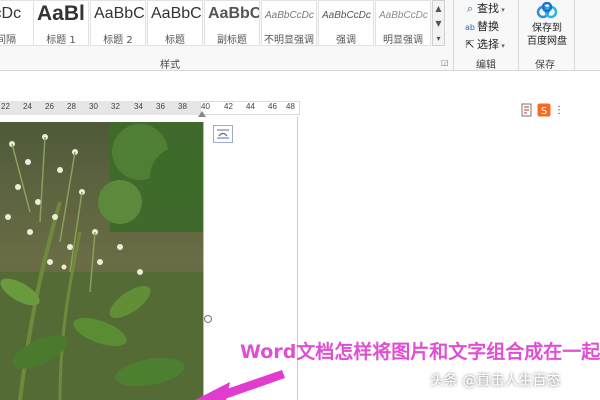  Describe the element at coordinates (438, 38) in the screenshot. I see `gallery-more-icon: ▾` at that location.